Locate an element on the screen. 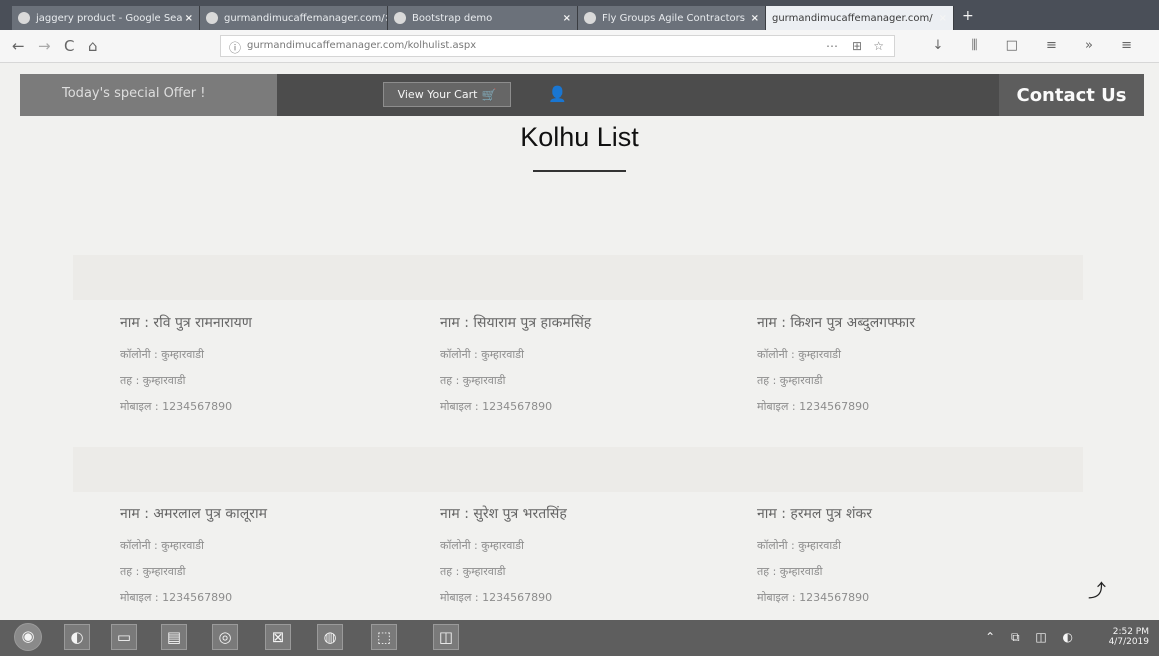 This screenshot has height=656, width=1159. tab-label: Fly Groups Agile Contractors is located at coordinates (673, 18).